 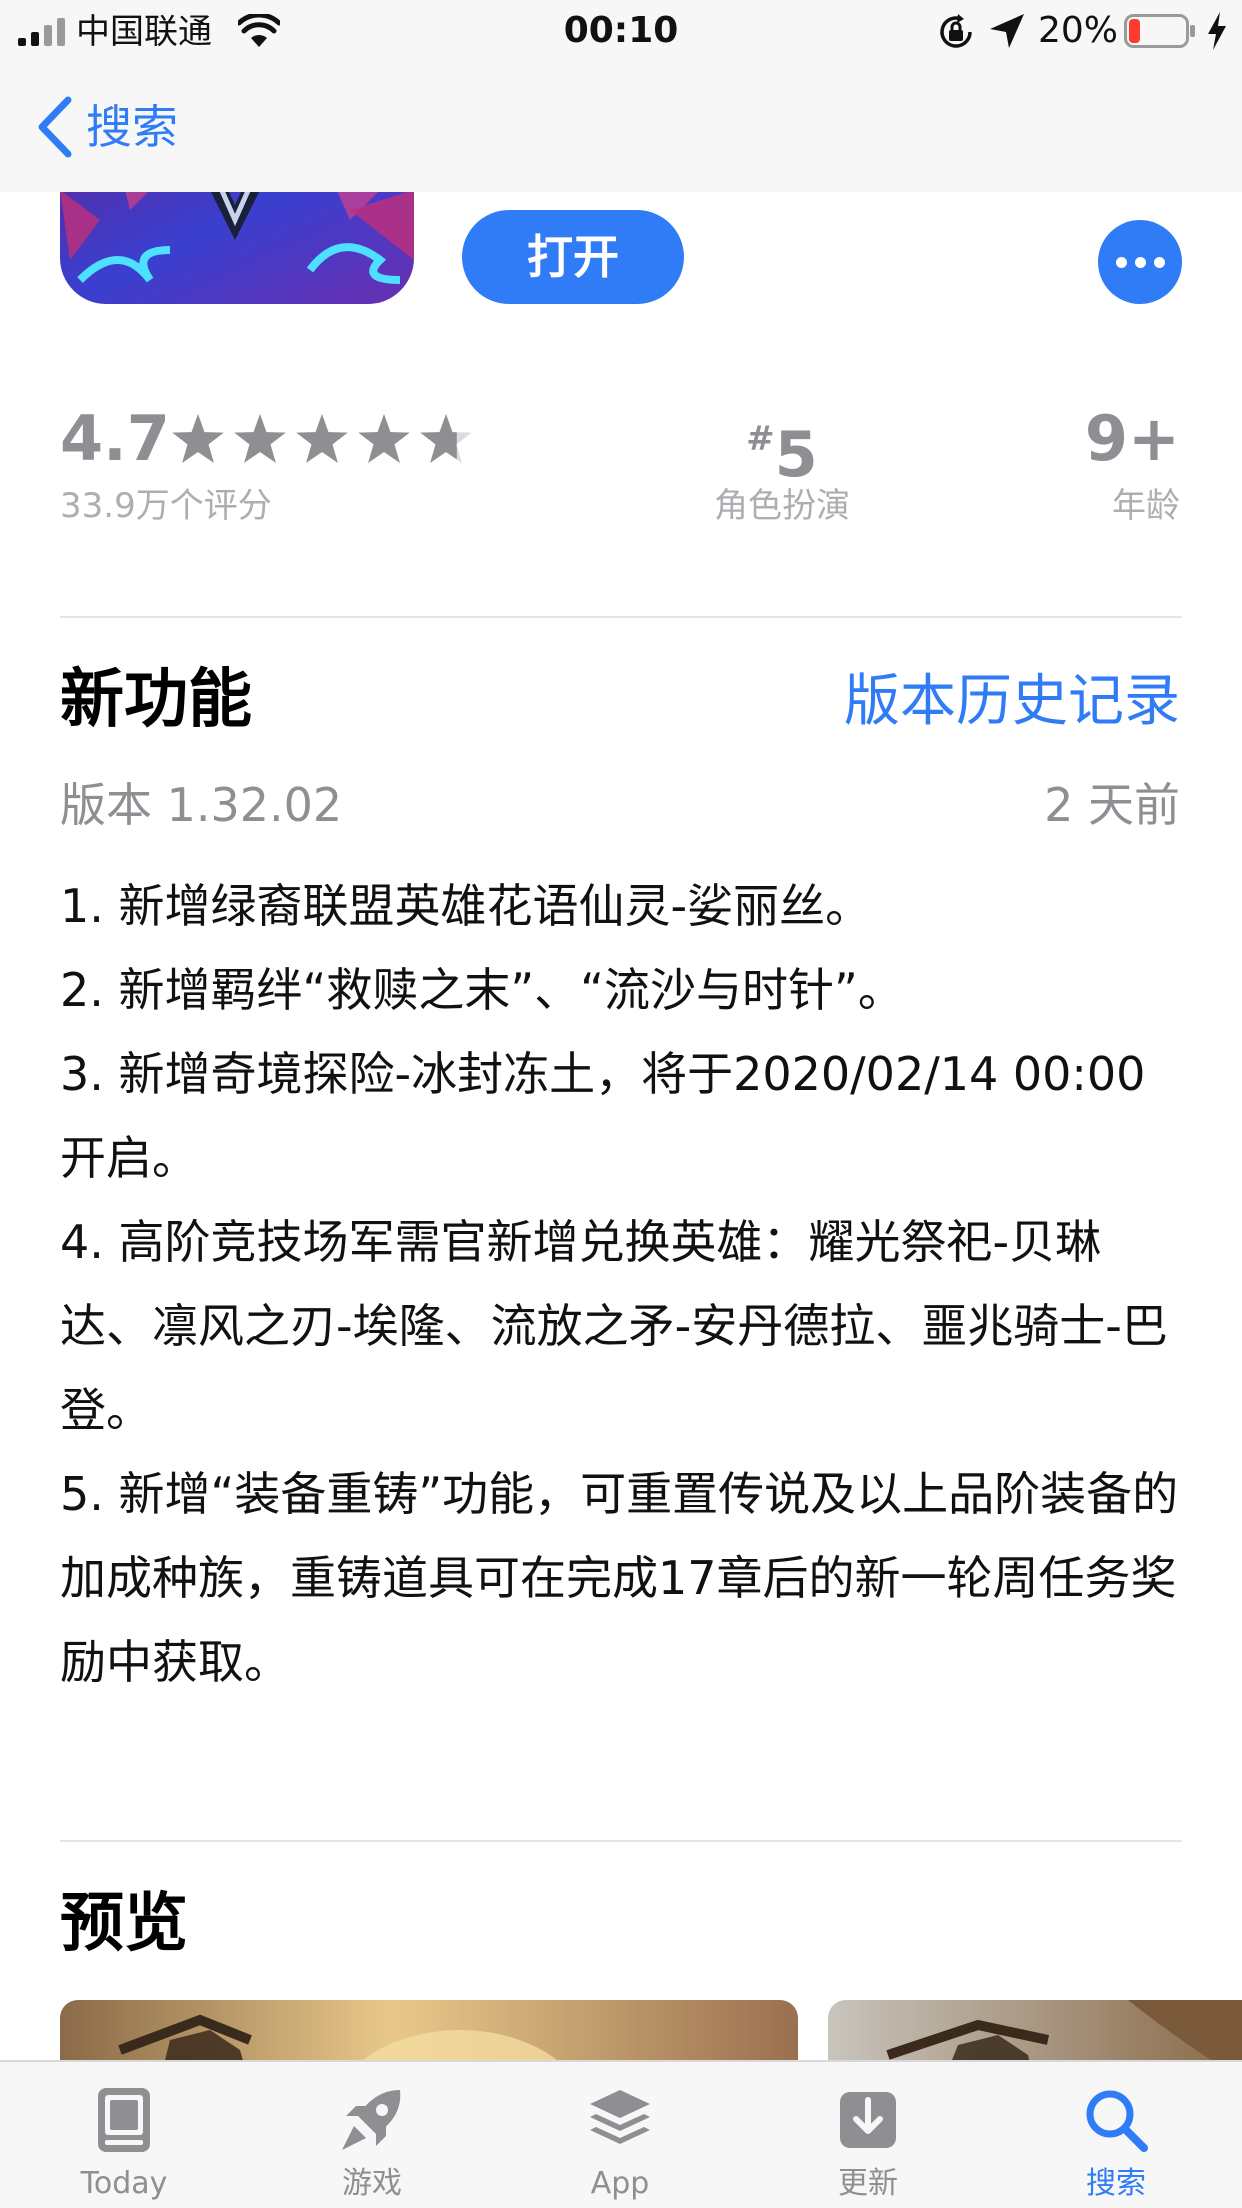 I want to click on tab-label: 更新, so click(x=868, y=2183).